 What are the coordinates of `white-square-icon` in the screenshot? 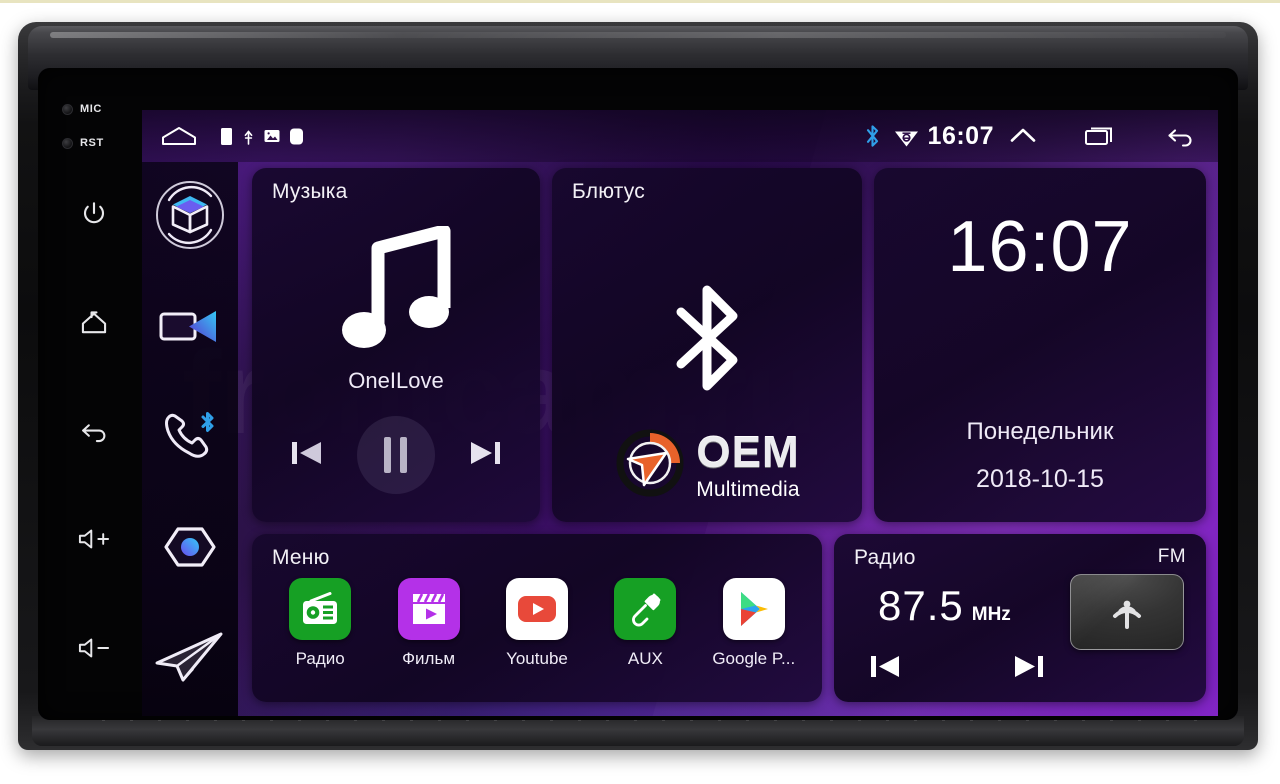 It's located at (226, 136).